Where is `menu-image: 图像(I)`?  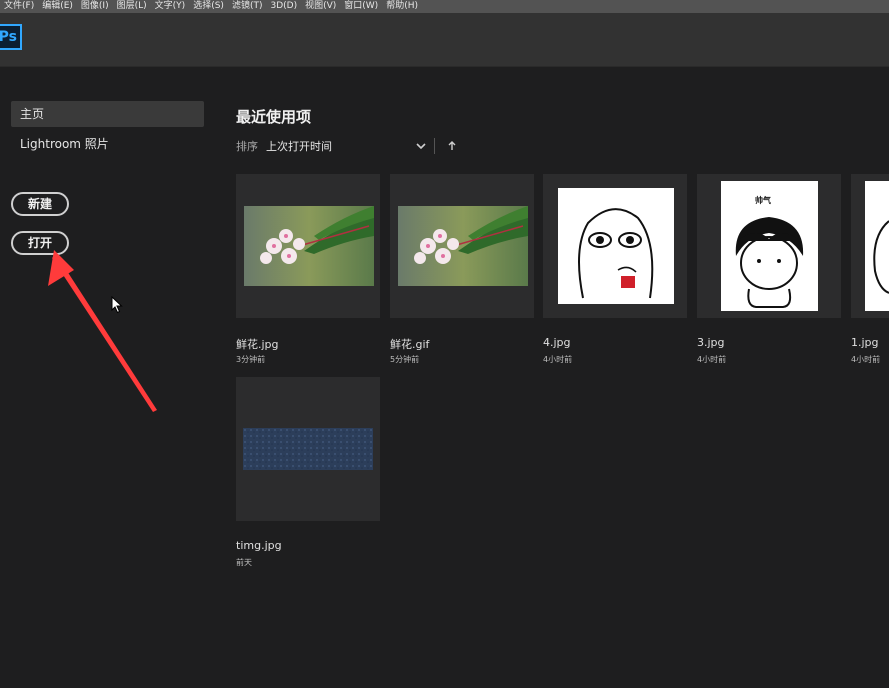
menu-image: 图像(I) is located at coordinates (95, 6).